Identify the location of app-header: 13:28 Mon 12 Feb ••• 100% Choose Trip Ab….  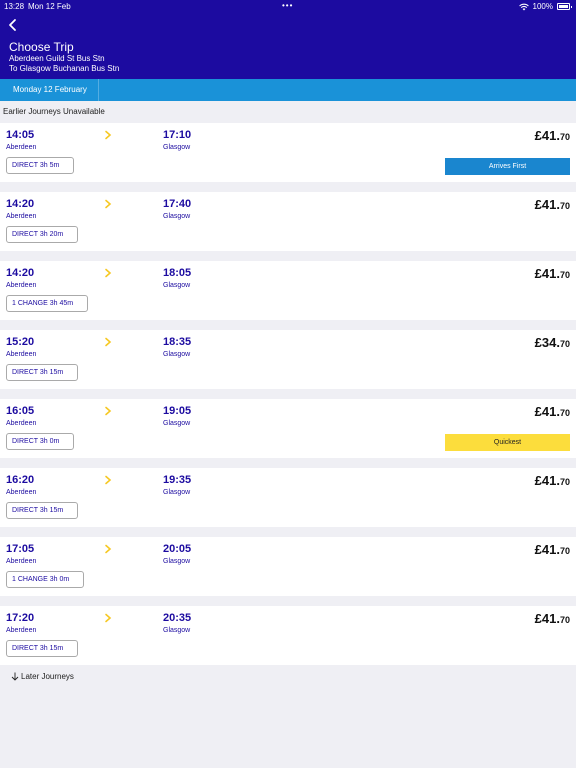
(288, 39).